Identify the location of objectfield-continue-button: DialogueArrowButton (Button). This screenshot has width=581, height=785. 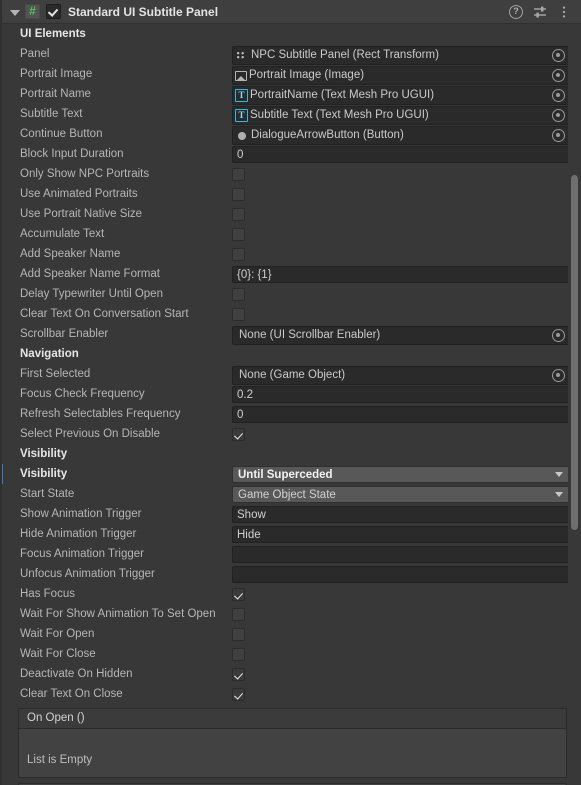
(401, 135).